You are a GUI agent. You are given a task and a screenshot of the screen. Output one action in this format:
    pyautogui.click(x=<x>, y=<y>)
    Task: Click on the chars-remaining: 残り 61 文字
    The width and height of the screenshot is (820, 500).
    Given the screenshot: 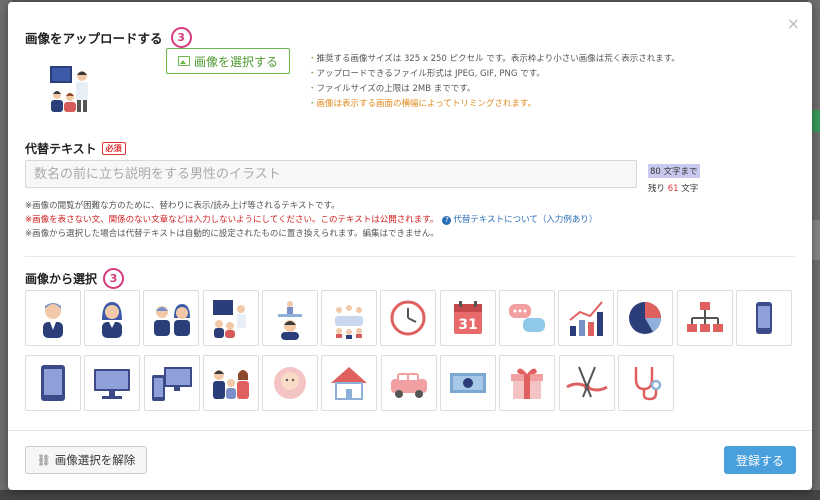 What is the action you would take?
    pyautogui.click(x=673, y=188)
    